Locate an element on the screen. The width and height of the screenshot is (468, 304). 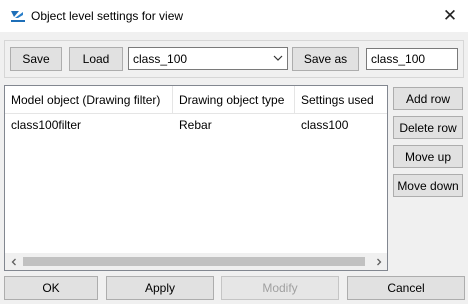
settings-dropdown: class_100 is located at coordinates (208, 58).